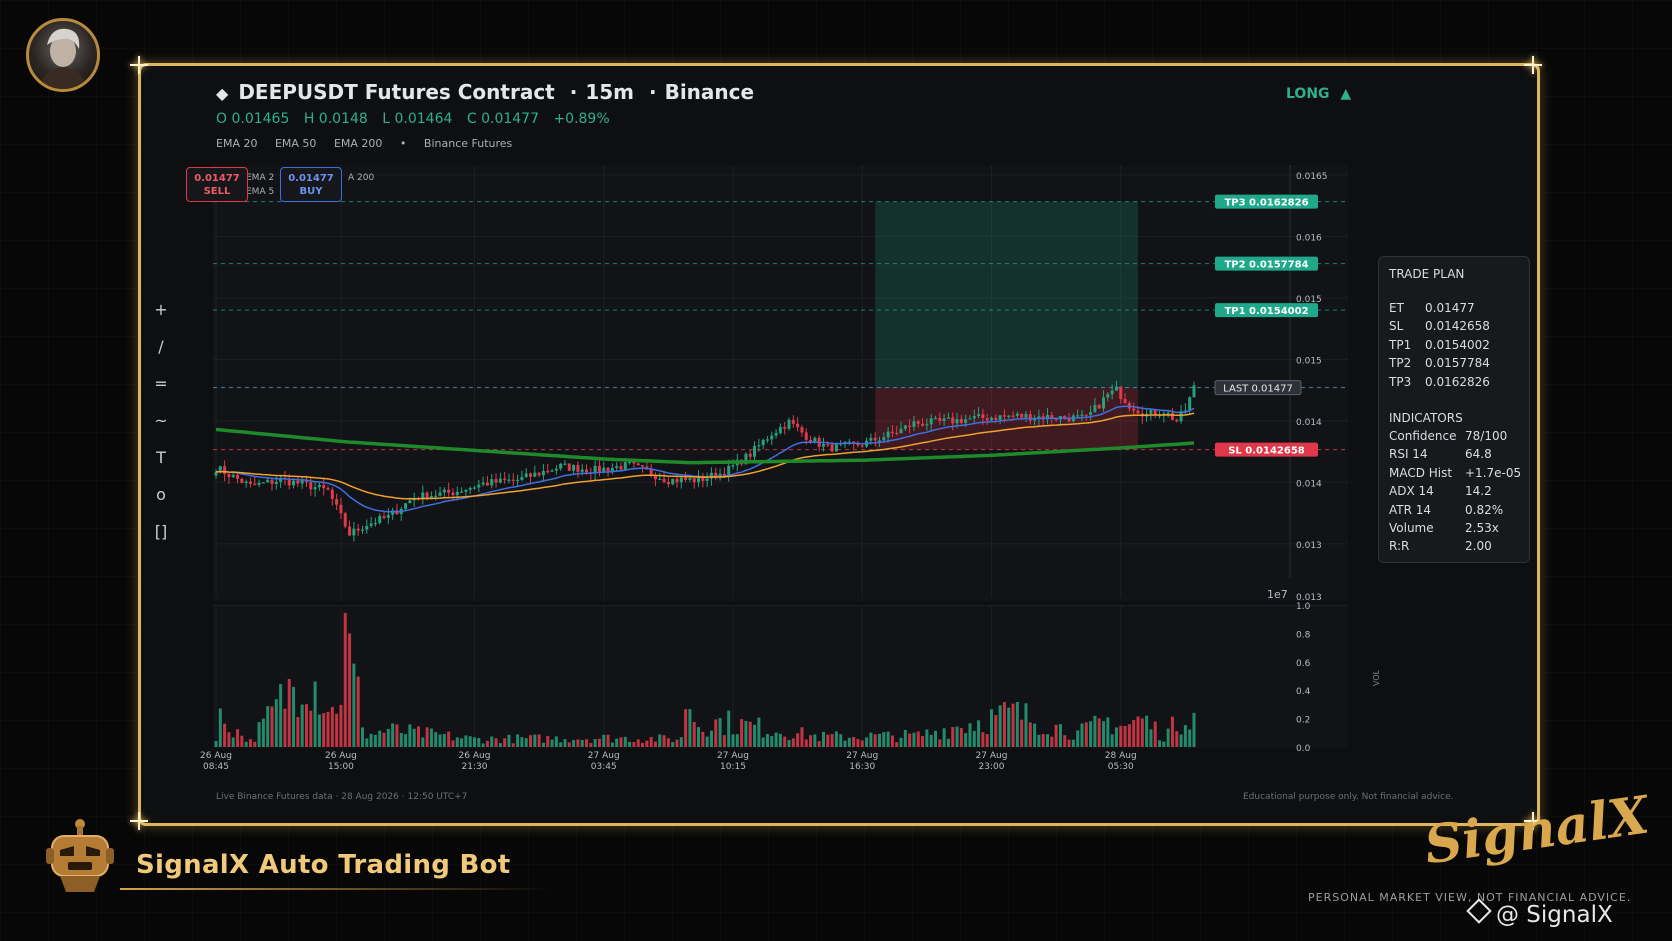  I want to click on plan-row-tp2: TP2 0.0157784, so click(1454, 365).